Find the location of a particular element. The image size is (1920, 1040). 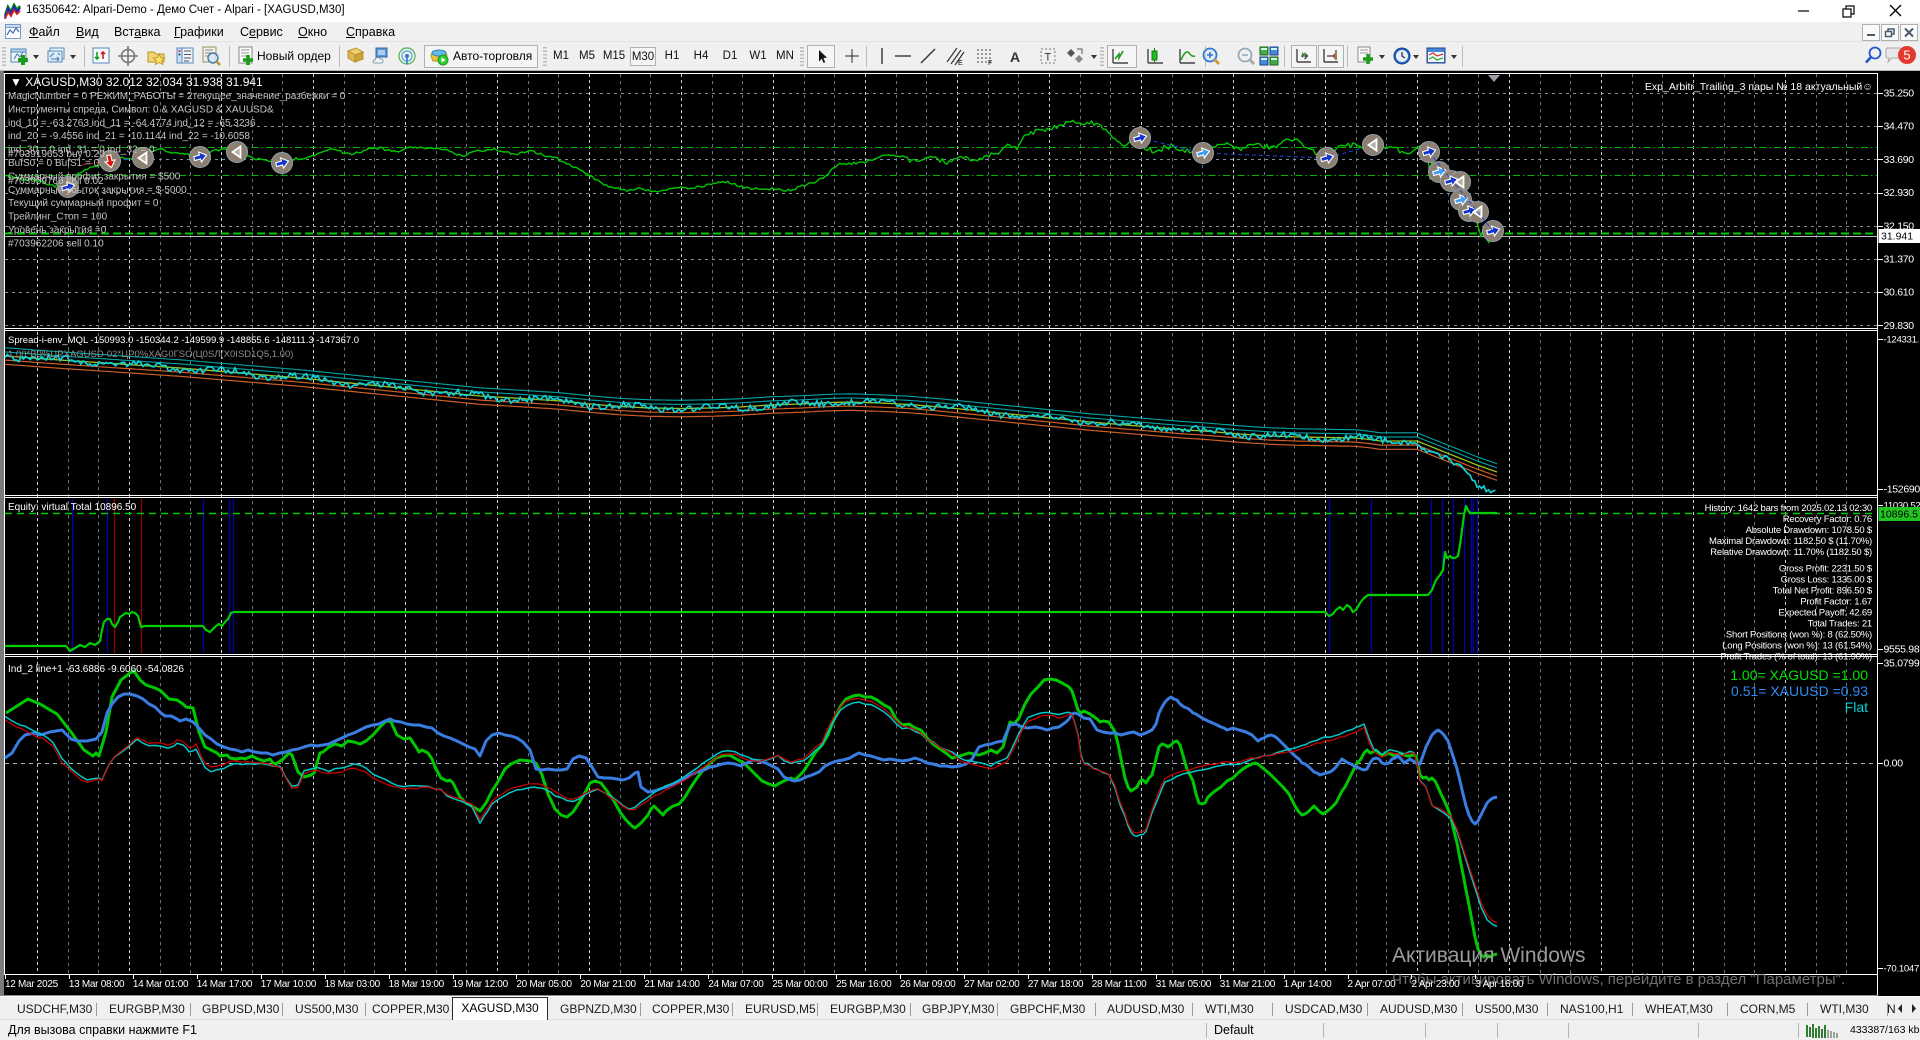

svg-text: 25 Mar 16:00 is located at coordinates (864, 984).